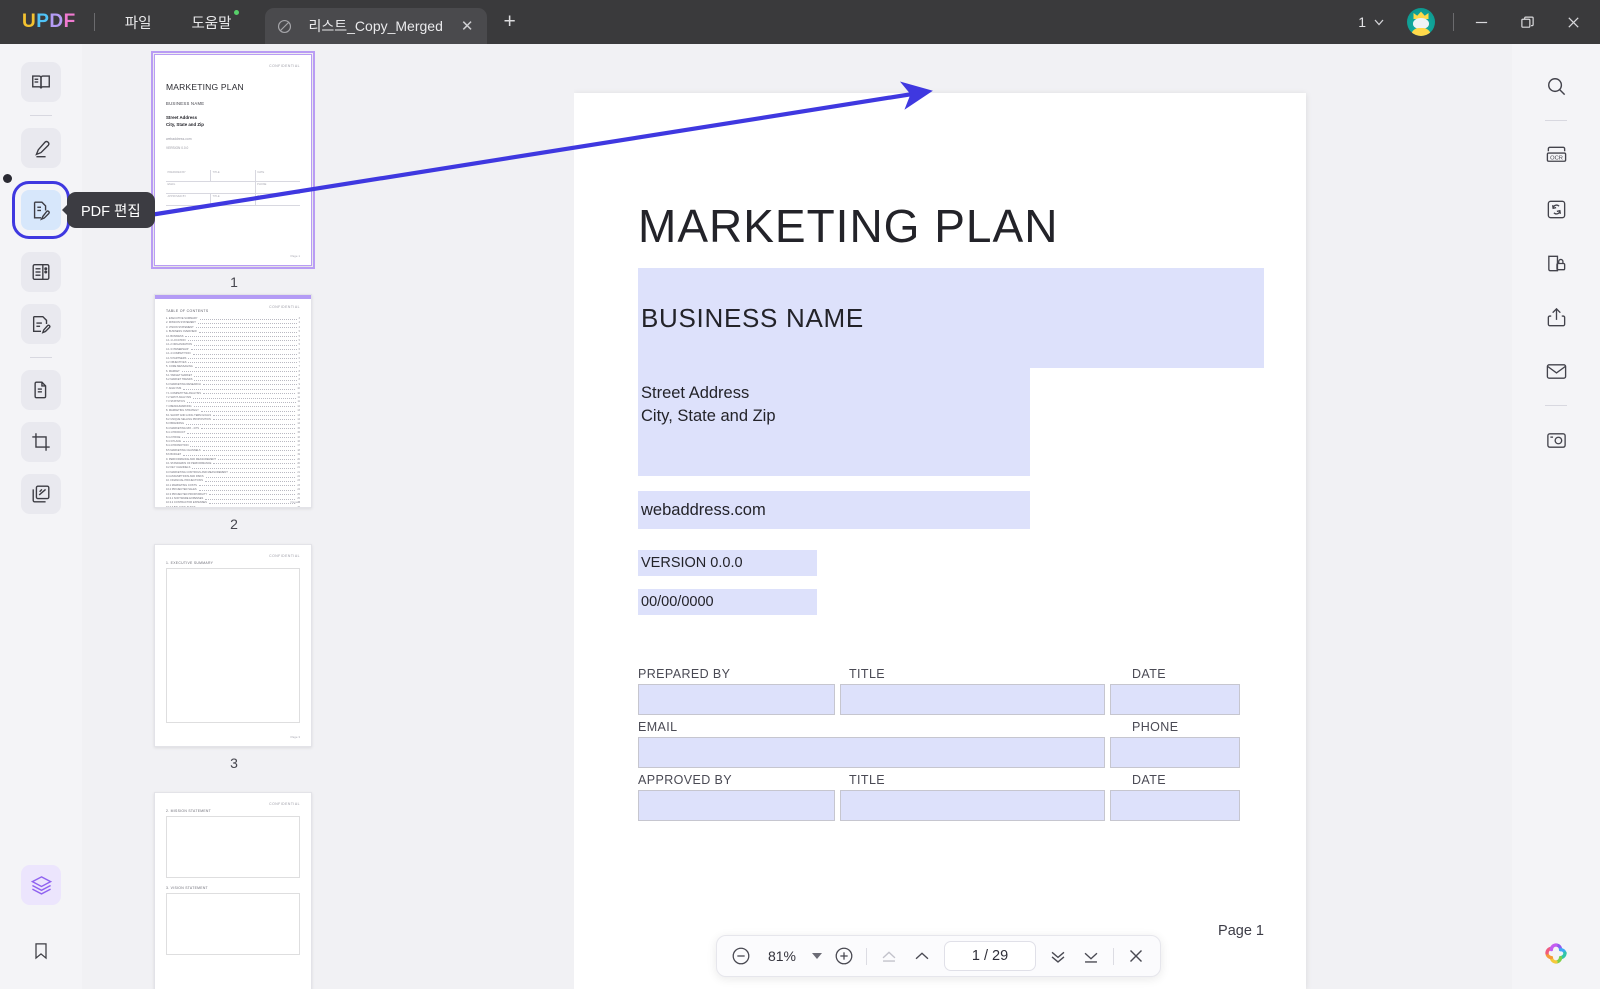 This screenshot has width=1600, height=989. What do you see at coordinates (1556, 209) in the screenshot?
I see `convert-icon` at bounding box center [1556, 209].